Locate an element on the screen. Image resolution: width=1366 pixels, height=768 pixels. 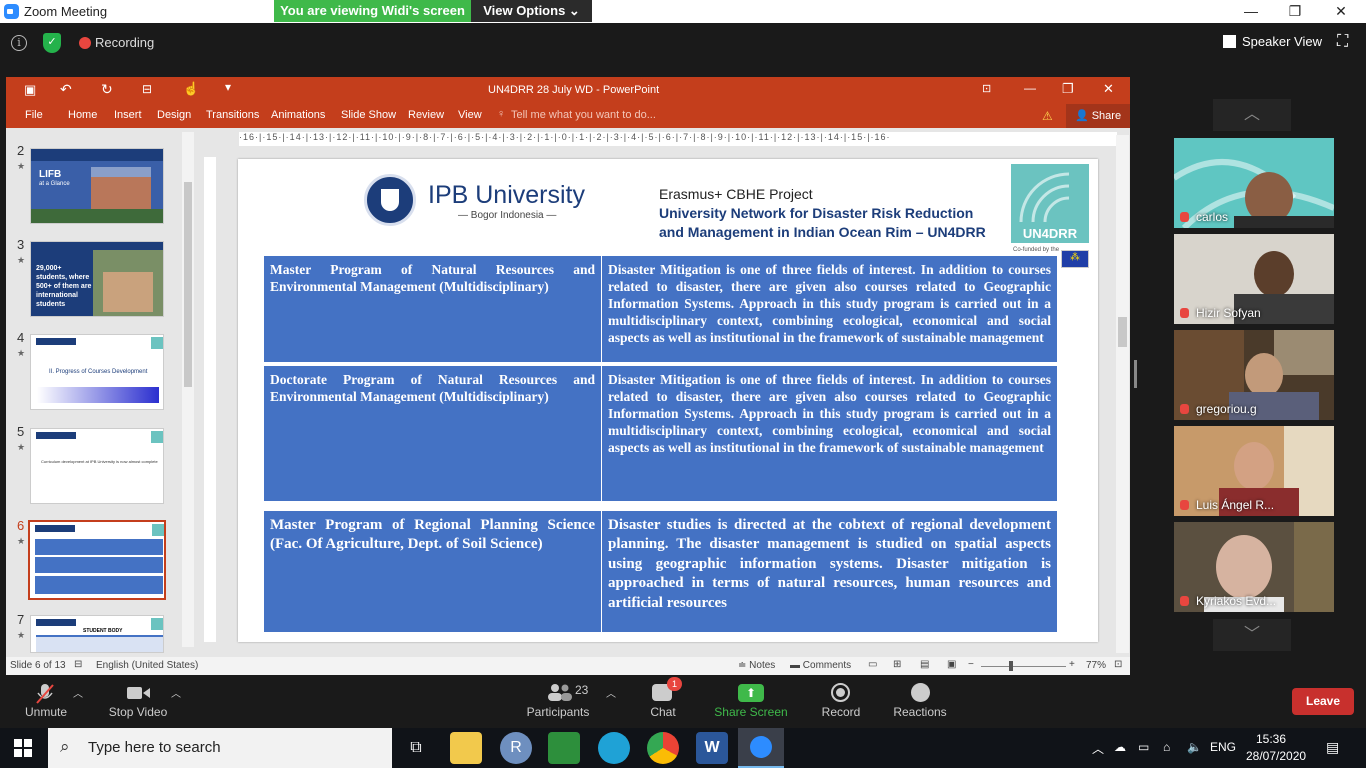
tab-review: Review is located at coordinates (426, 115).